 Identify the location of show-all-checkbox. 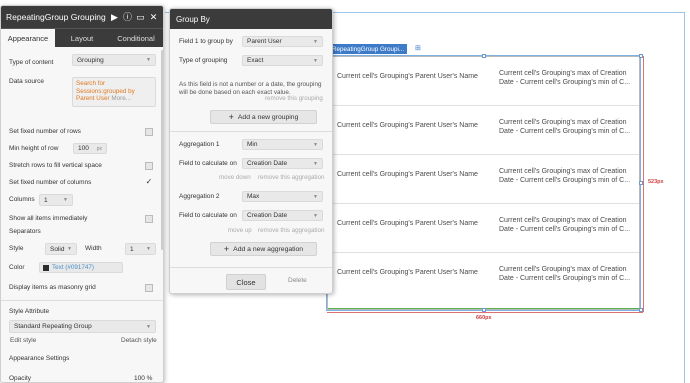
(149, 219).